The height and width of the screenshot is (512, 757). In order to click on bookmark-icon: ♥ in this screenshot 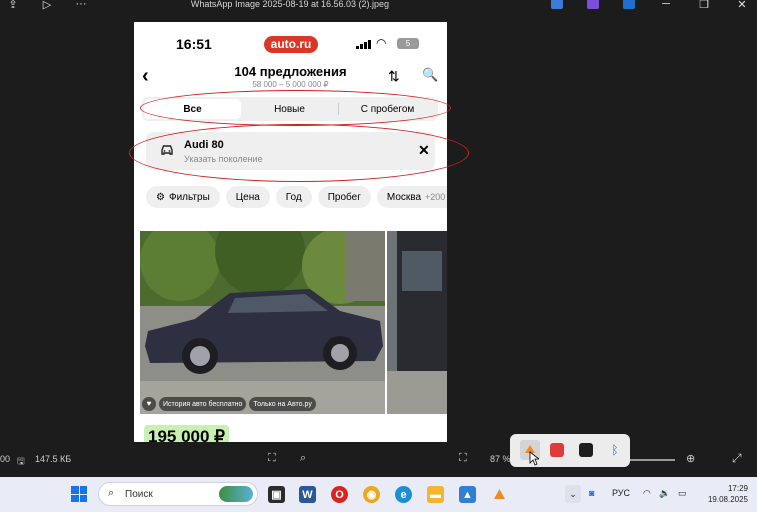, I will do `click(149, 404)`.